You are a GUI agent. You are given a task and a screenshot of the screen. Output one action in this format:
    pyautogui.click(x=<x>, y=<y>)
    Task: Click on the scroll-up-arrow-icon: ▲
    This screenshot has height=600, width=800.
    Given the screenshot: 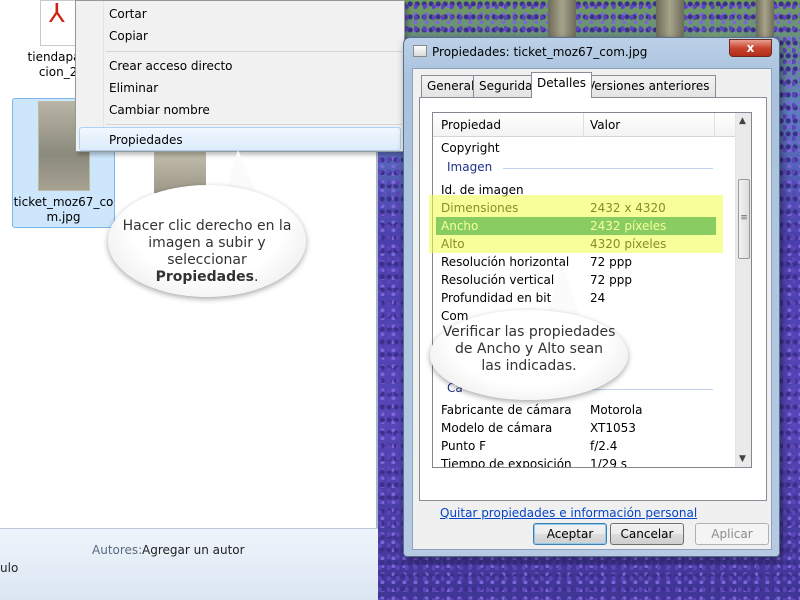 What is the action you would take?
    pyautogui.click(x=742, y=121)
    